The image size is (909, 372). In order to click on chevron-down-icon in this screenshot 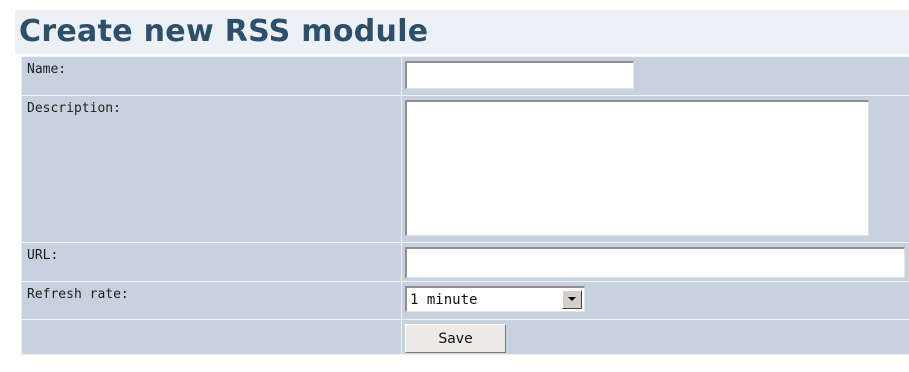, I will do `click(572, 299)`.